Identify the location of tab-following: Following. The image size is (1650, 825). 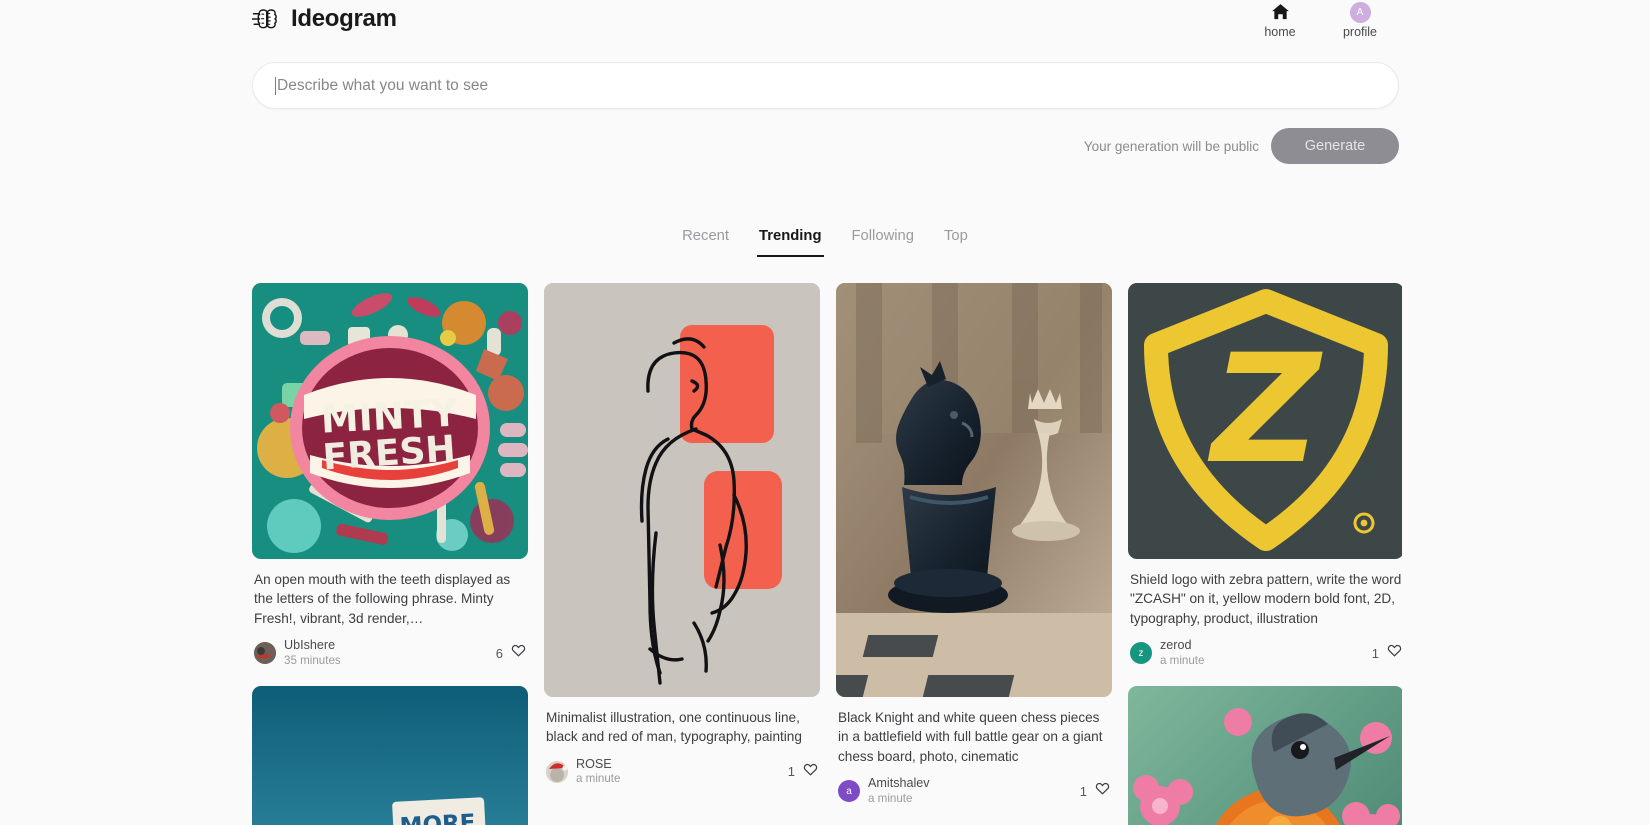
(883, 242).